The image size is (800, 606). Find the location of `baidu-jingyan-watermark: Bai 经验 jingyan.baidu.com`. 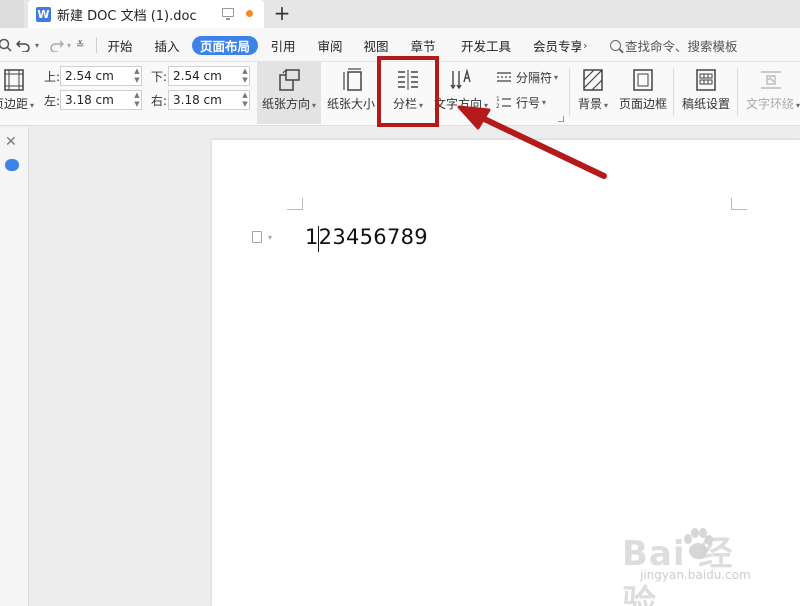

baidu-jingyan-watermark: Bai 经验 jingyan.baidu.com is located at coordinates (689, 563).